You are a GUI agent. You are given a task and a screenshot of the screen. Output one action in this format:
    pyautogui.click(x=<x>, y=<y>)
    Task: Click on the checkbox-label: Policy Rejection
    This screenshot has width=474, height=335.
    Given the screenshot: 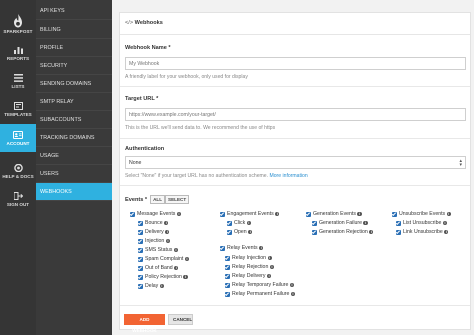 What is the action you would take?
    pyautogui.click(x=163, y=277)
    